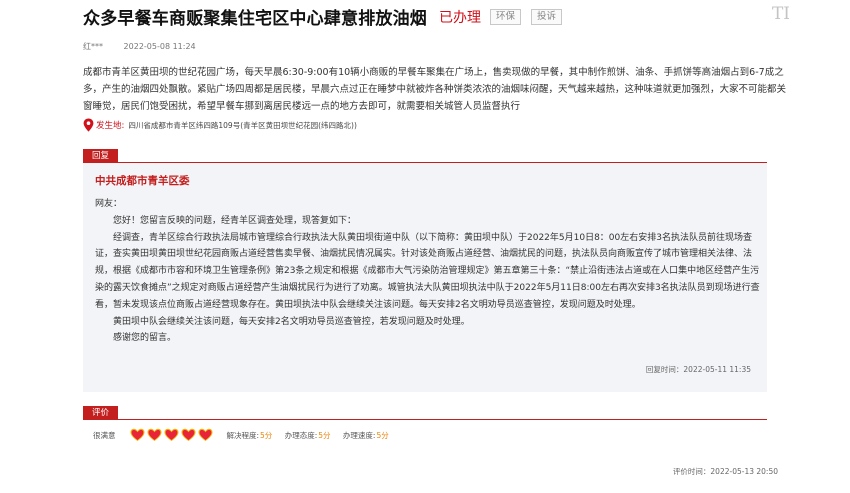 The width and height of the screenshot is (850, 493). Describe the element at coordinates (109, 204) in the screenshot. I see `reply-greeting: 网友：` at that location.